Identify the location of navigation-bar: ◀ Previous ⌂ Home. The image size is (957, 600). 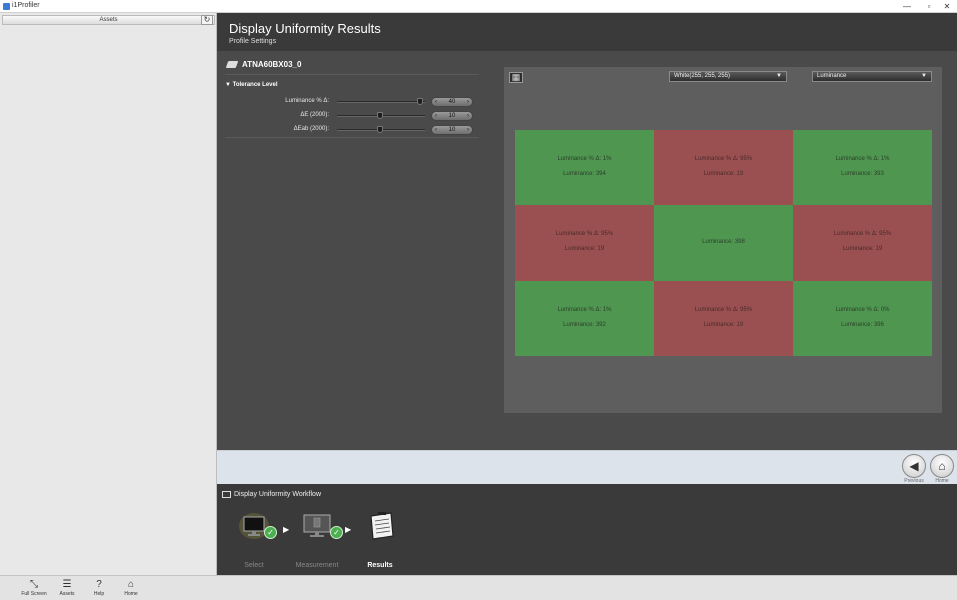
(587, 467).